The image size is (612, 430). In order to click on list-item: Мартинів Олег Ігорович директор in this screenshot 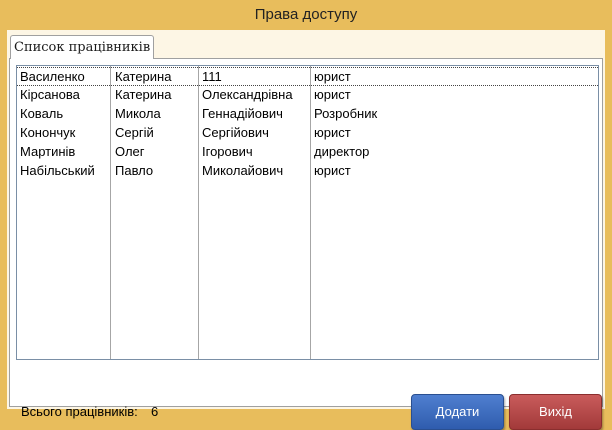, I will do `click(307, 152)`.